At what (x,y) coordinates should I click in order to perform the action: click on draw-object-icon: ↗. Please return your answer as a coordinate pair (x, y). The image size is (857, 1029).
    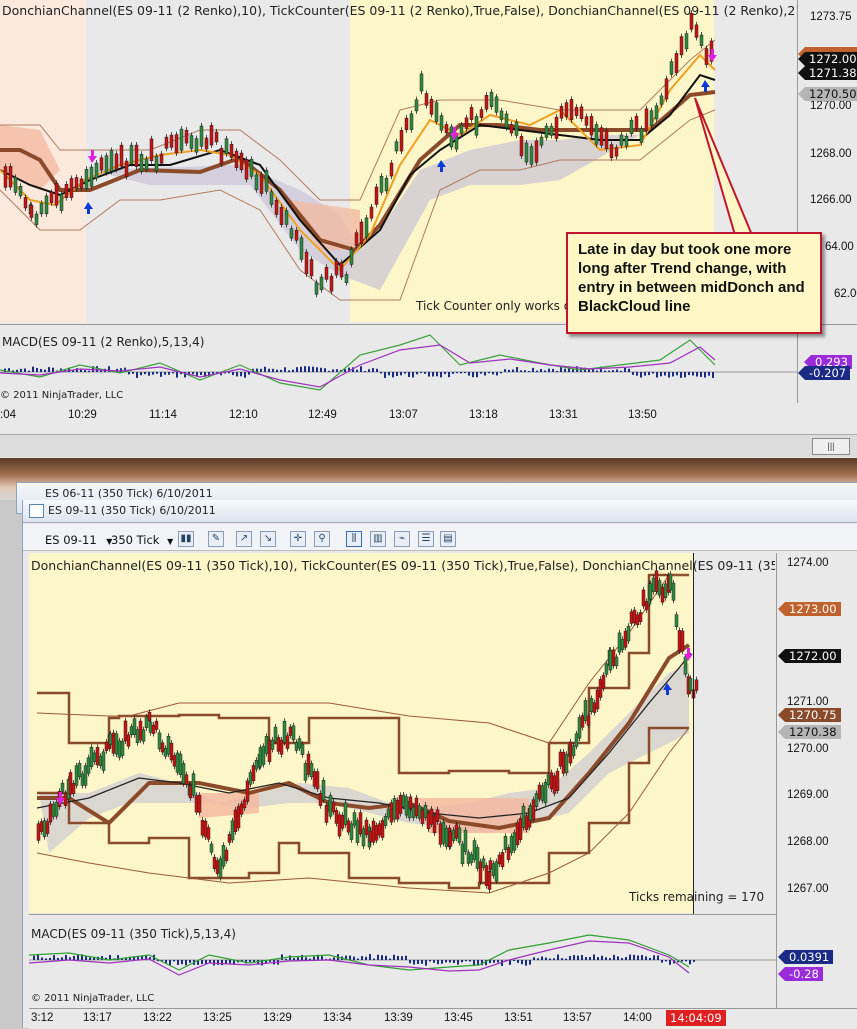
    Looking at the image, I should click on (244, 539).